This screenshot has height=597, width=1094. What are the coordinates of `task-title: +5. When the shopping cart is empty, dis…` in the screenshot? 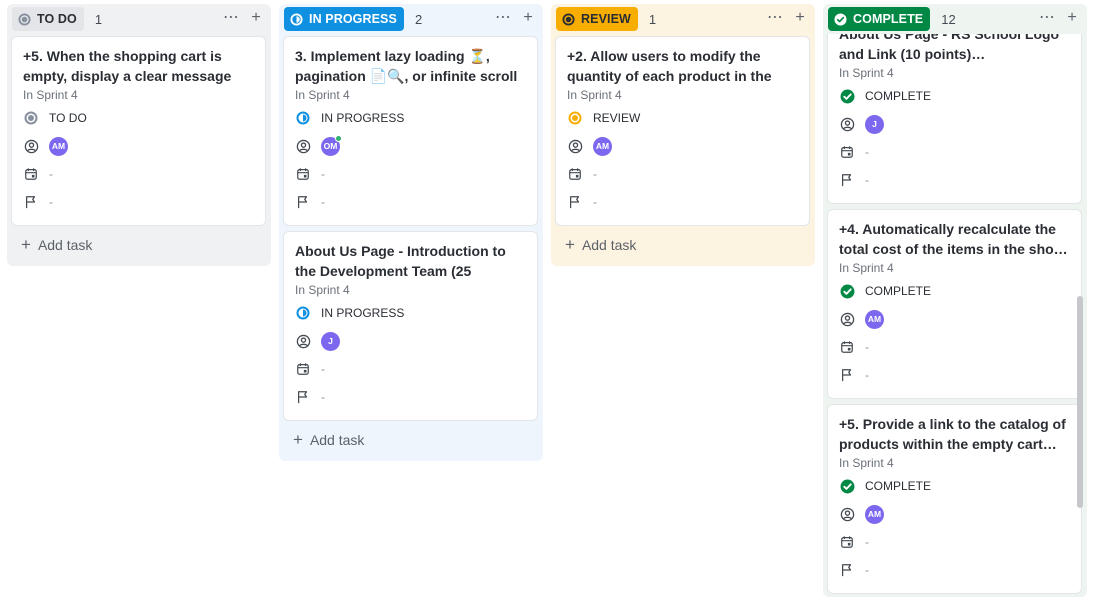 It's located at (138, 66).